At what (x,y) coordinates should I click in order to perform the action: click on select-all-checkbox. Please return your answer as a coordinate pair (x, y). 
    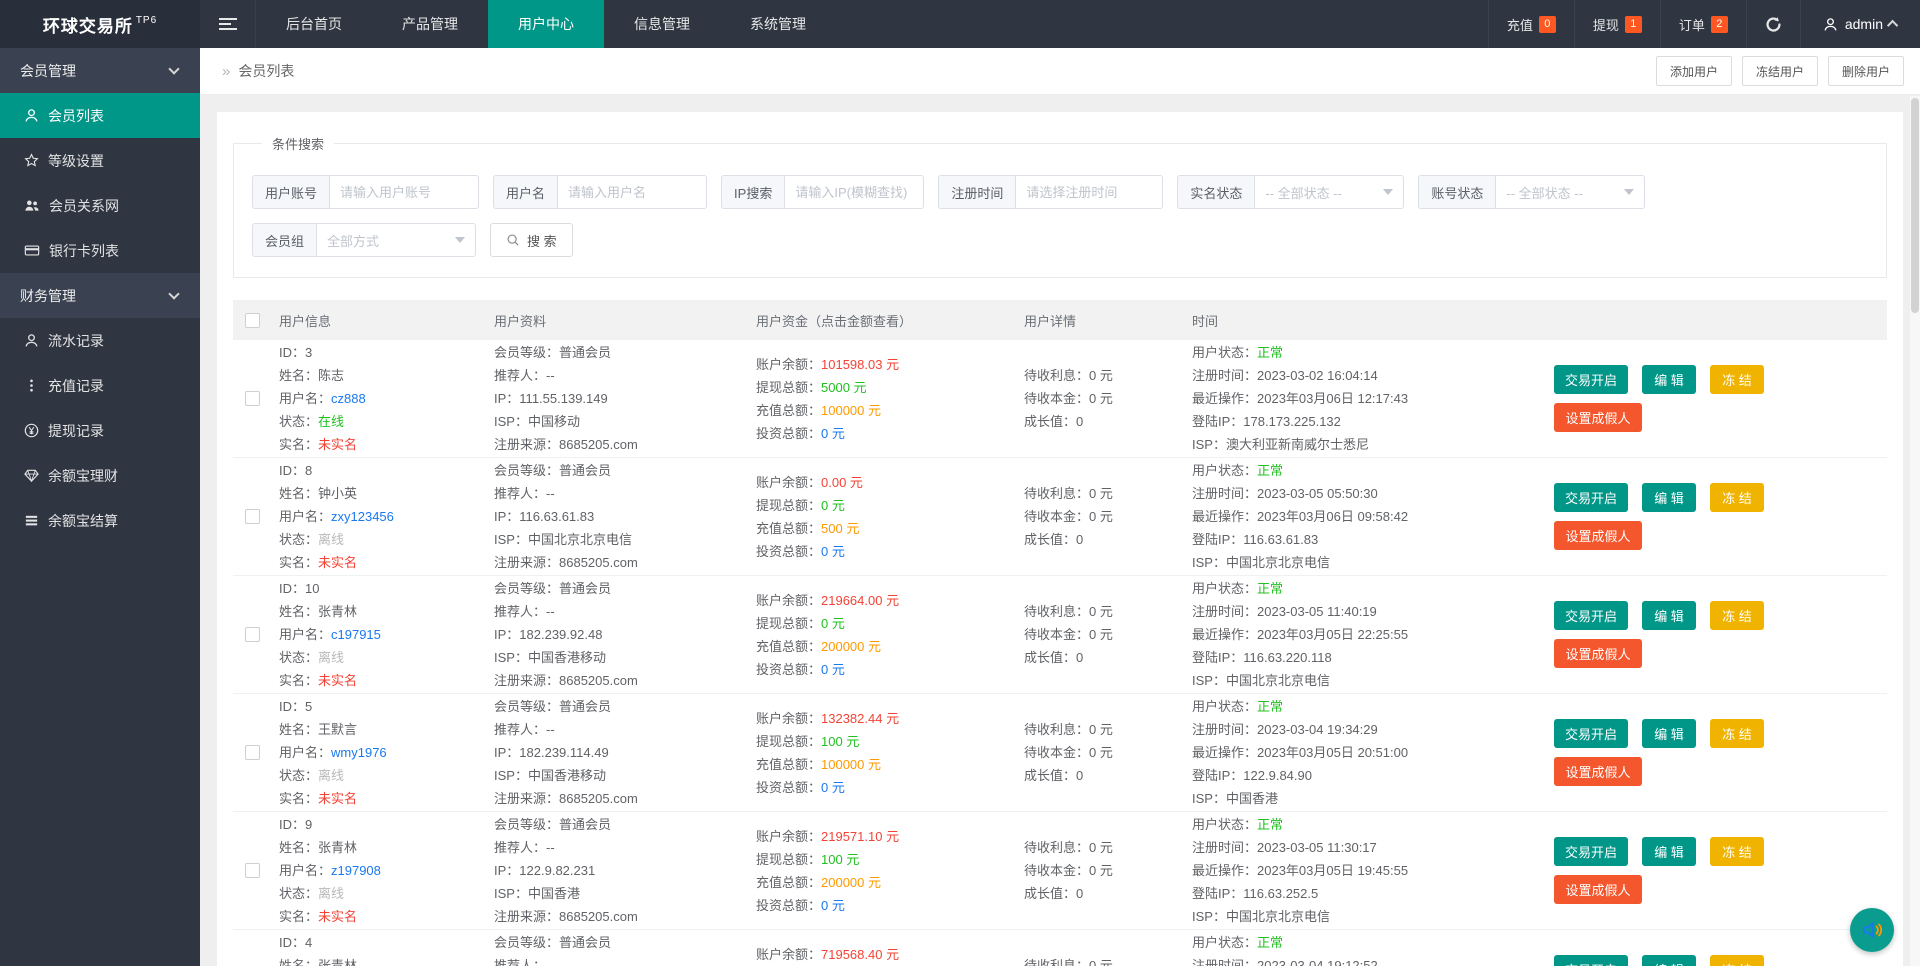
    Looking at the image, I should click on (252, 320).